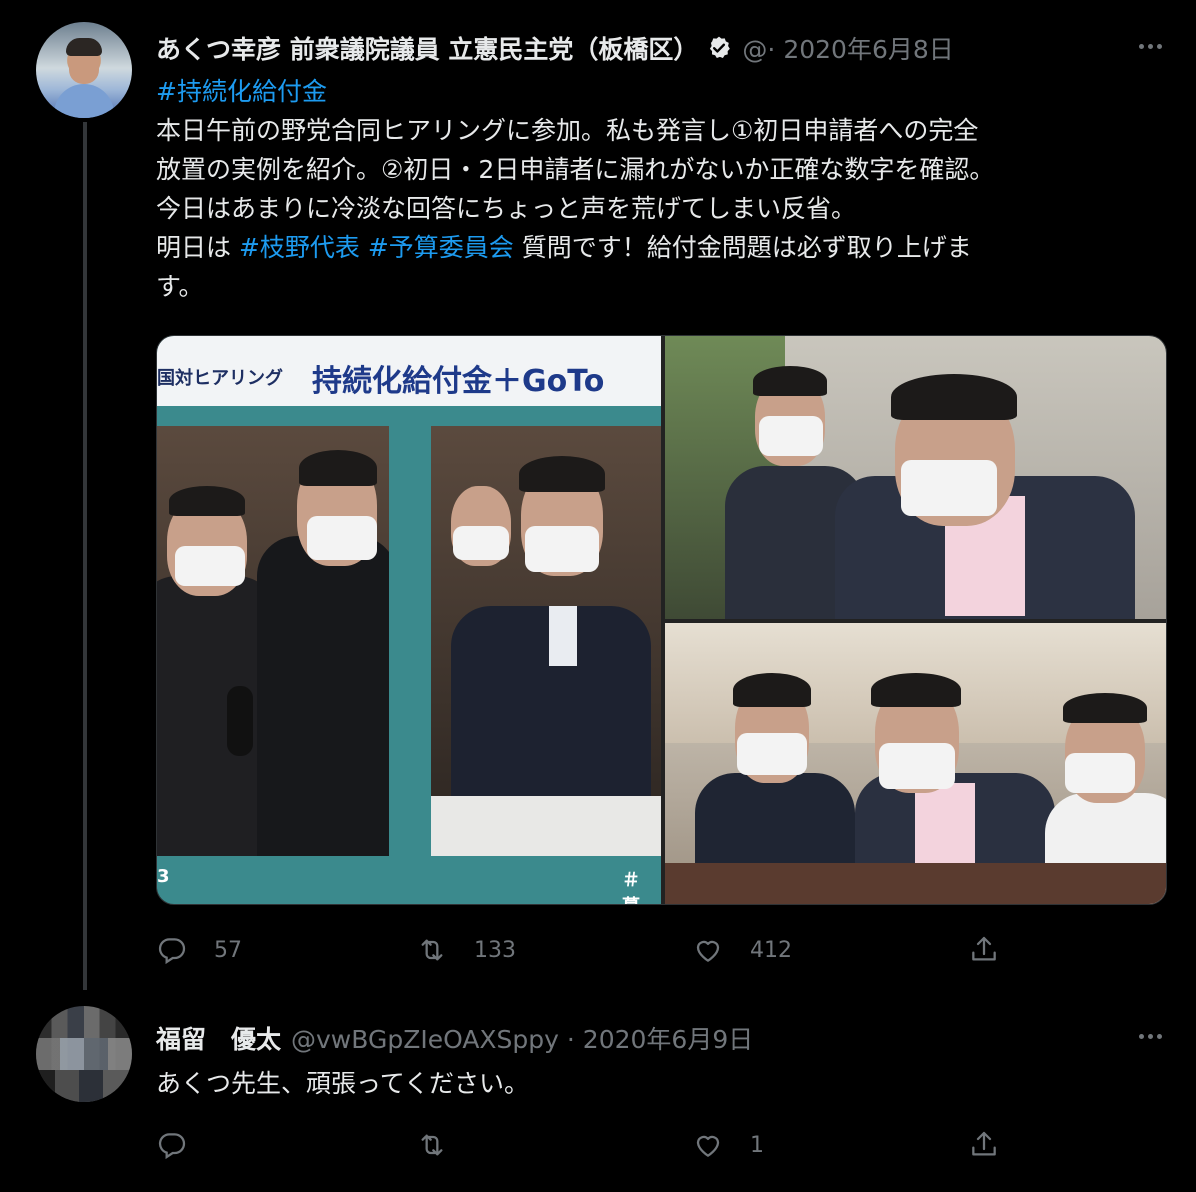 The image size is (1196, 1192). Describe the element at coordinates (742, 247) in the screenshot. I see `tweet-text-segment: 質問です！給付金問題は必ず取り上げま` at that location.